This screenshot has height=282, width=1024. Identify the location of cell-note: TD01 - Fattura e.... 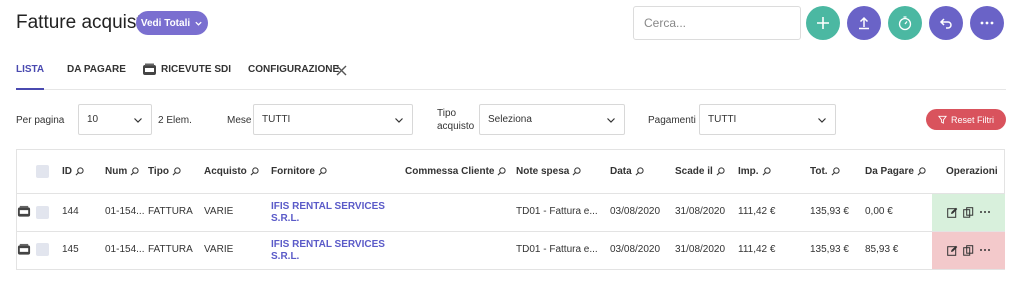
(557, 249).